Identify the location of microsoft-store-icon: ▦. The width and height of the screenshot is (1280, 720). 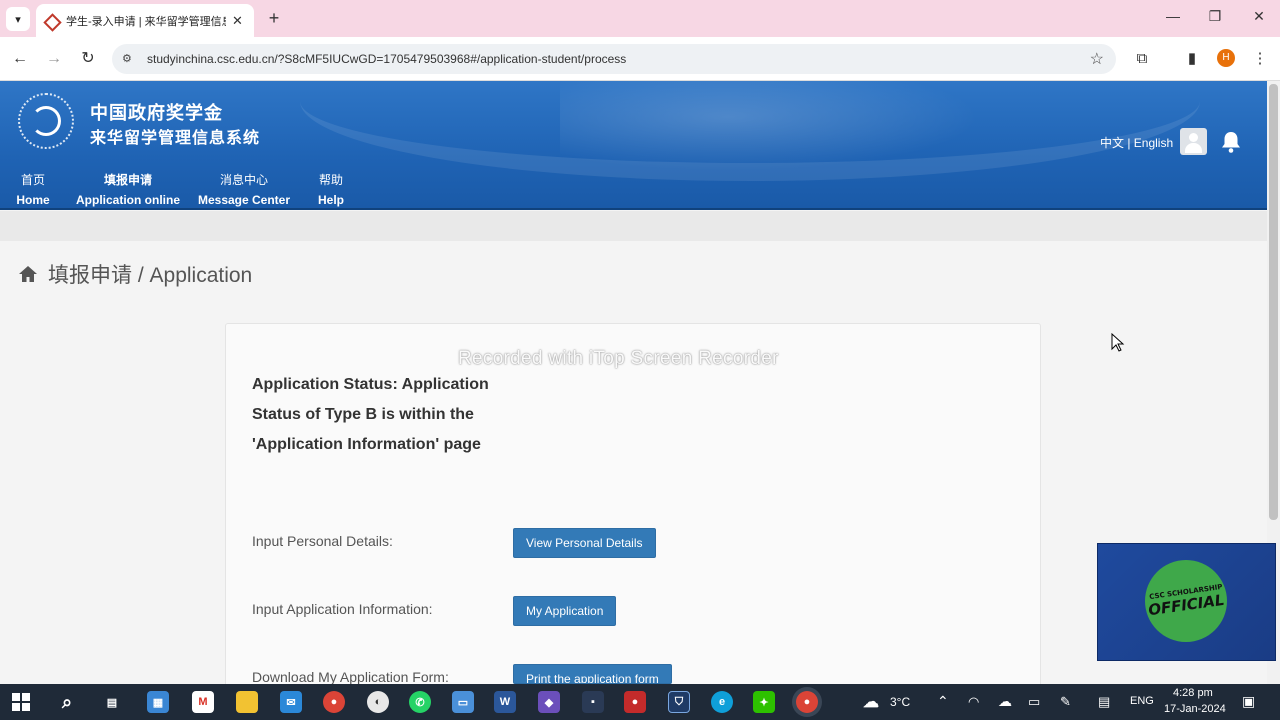
(158, 702).